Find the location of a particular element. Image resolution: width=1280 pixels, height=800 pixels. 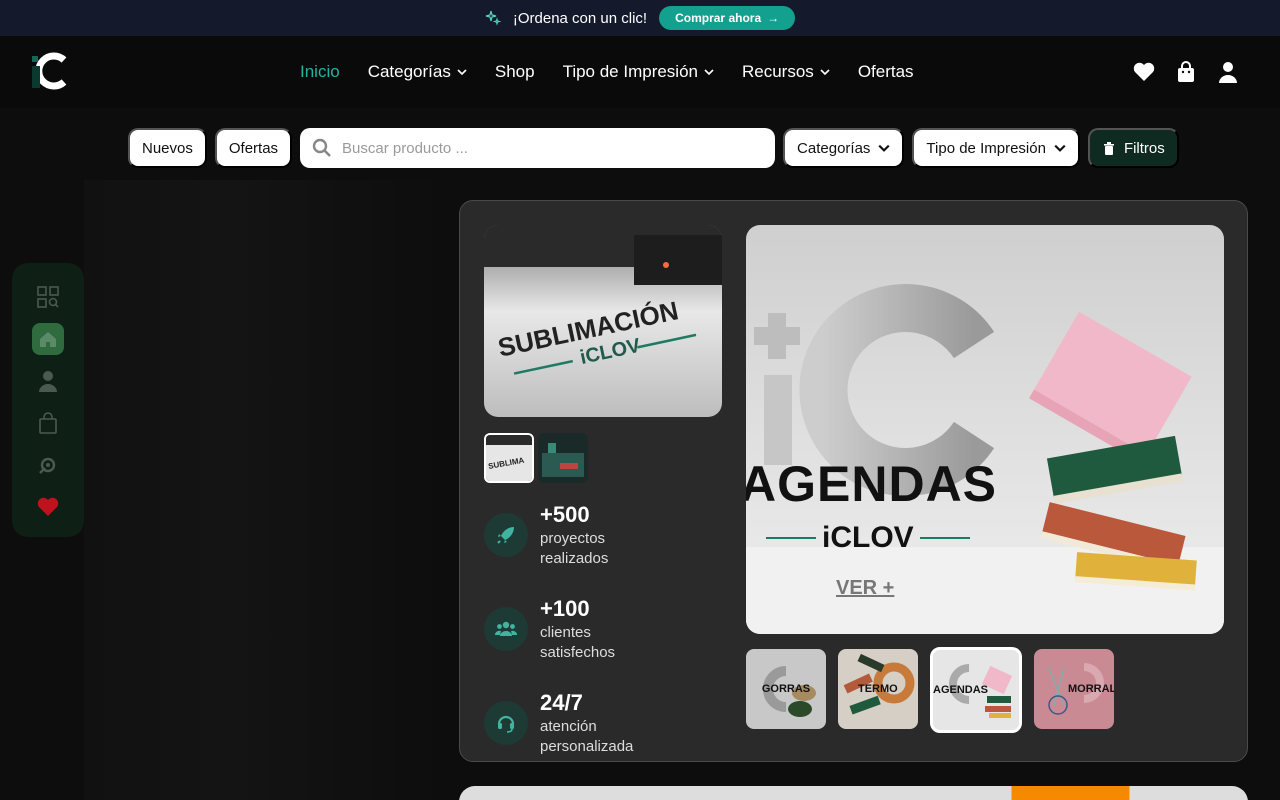

tipo-impresion-label: Tipo de Impresión is located at coordinates (986, 148).